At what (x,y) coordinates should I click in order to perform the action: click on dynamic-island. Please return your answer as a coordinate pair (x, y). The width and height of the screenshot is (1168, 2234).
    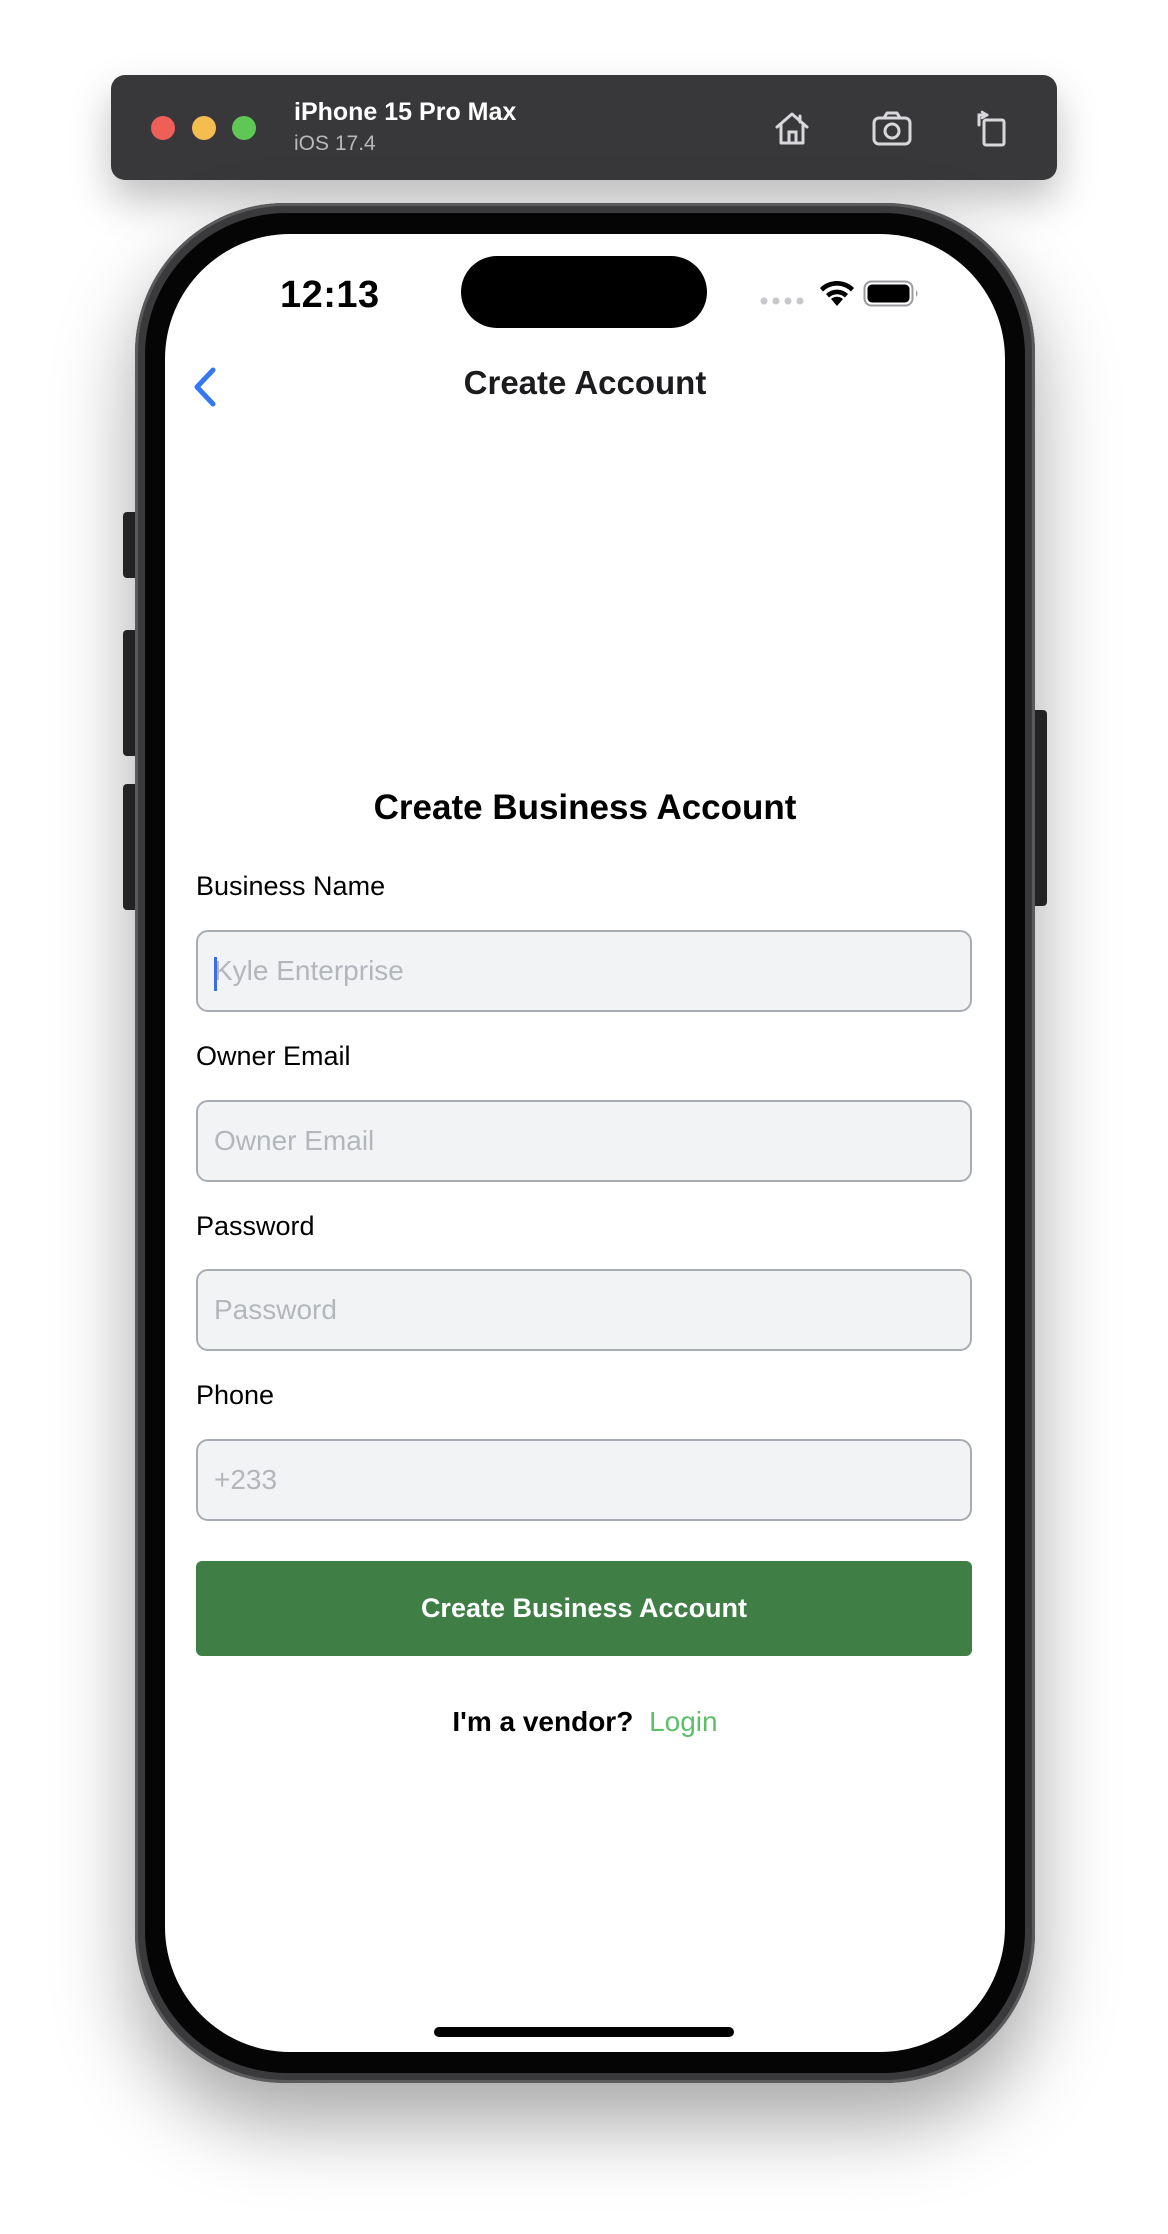
    Looking at the image, I should click on (584, 292).